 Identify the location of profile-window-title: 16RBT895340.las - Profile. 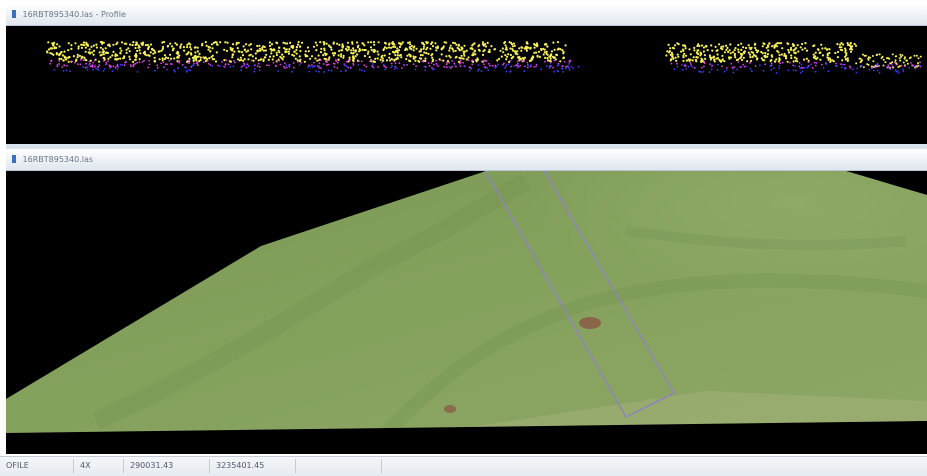
(466, 15).